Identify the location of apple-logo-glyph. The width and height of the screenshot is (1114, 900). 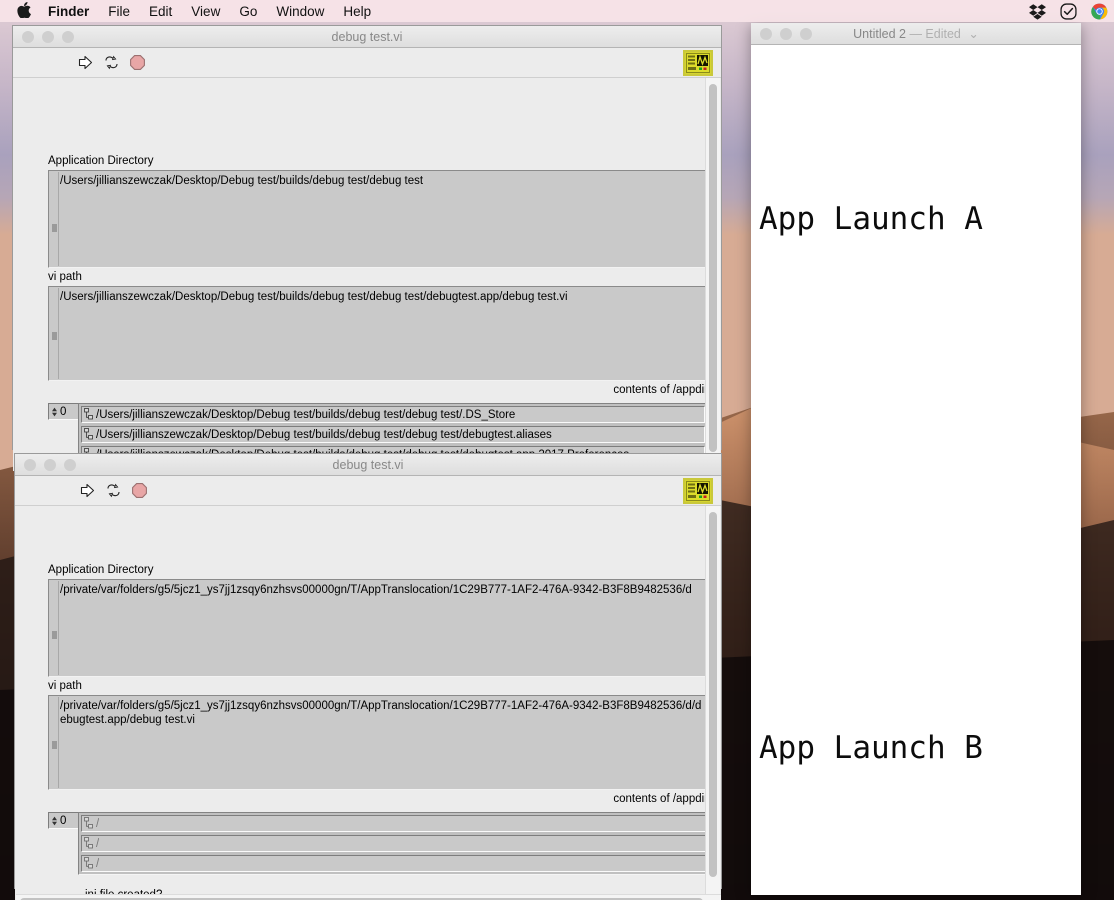
(24, 9).